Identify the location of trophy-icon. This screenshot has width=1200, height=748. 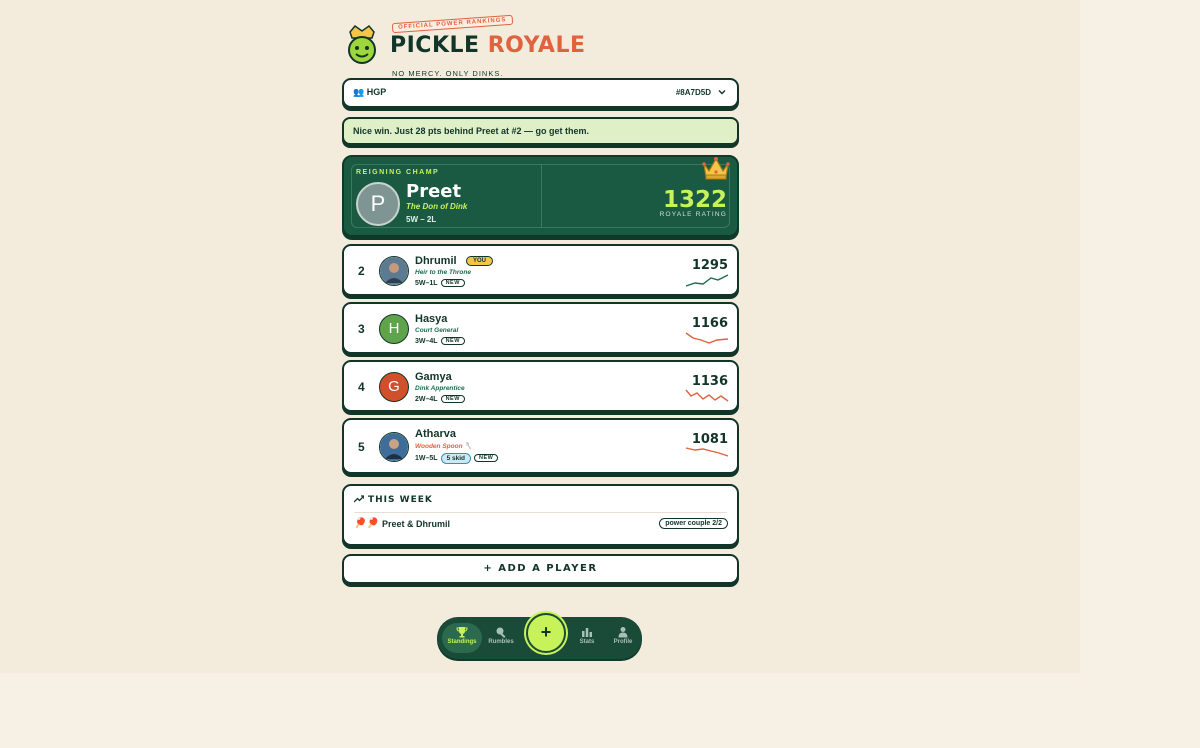
(462, 632).